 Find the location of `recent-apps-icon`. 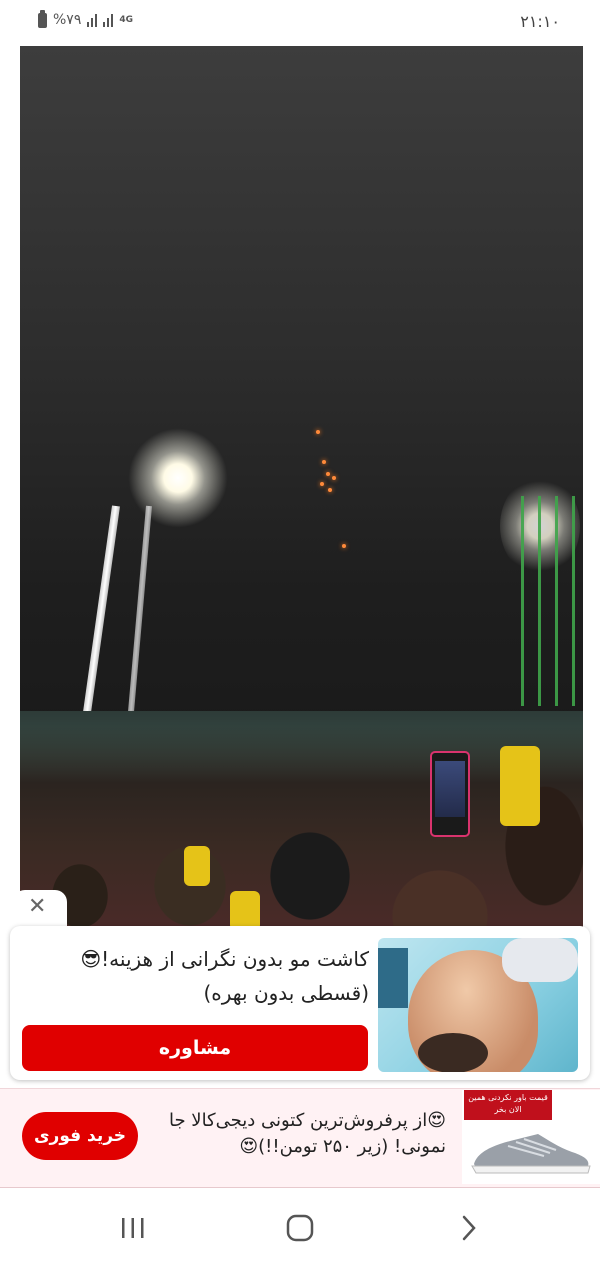

recent-apps-icon is located at coordinates (133, 1228).